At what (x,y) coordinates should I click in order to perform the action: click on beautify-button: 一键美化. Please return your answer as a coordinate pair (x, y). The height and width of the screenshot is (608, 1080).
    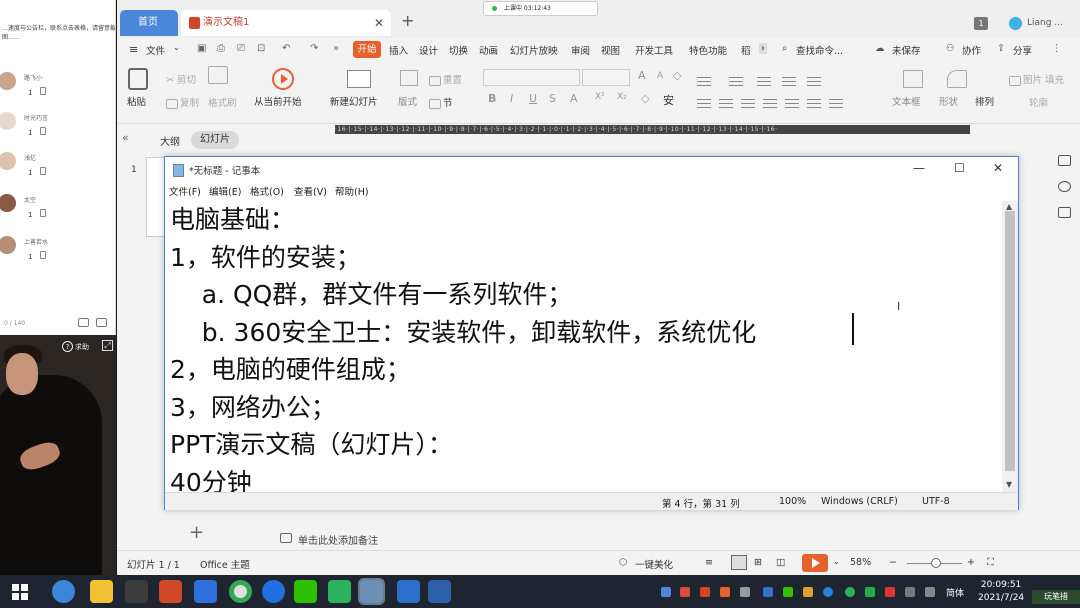
    Looking at the image, I should click on (654, 564).